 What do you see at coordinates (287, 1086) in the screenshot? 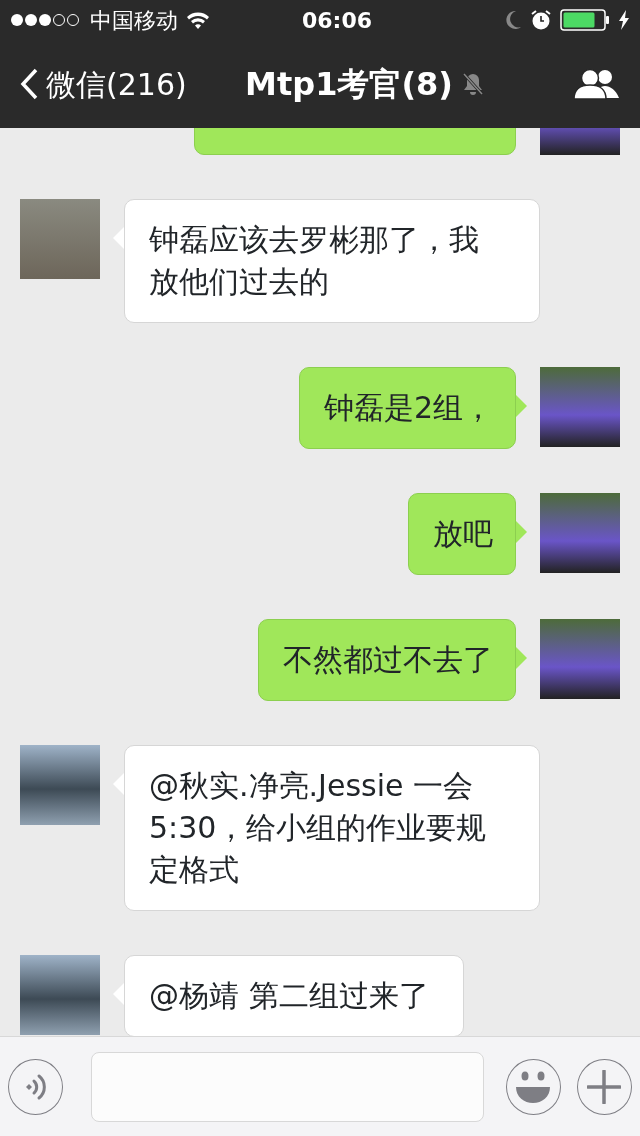
I see `message-input` at bounding box center [287, 1086].